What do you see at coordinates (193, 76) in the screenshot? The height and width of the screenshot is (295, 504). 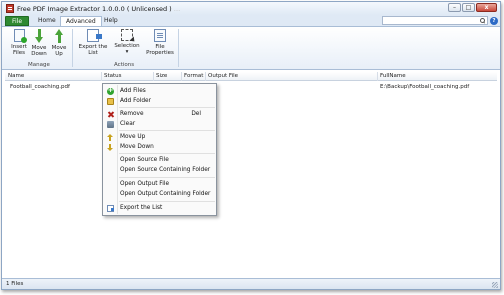 I see `column-format: Format` at bounding box center [193, 76].